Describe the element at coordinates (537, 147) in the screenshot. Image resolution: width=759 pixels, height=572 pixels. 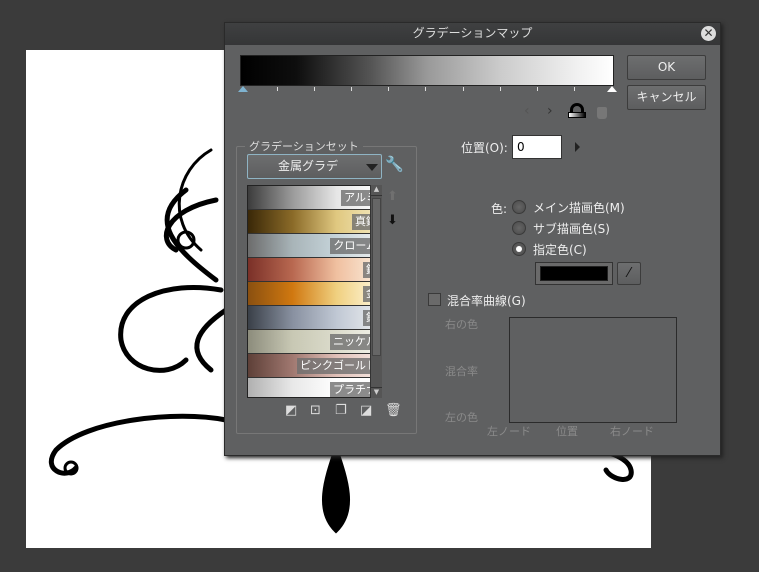
I see `position-input: 0` at that location.